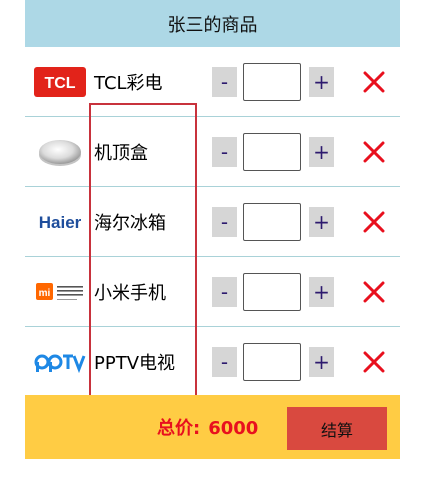  I want to click on item-name: 小米手机, so click(130, 293).